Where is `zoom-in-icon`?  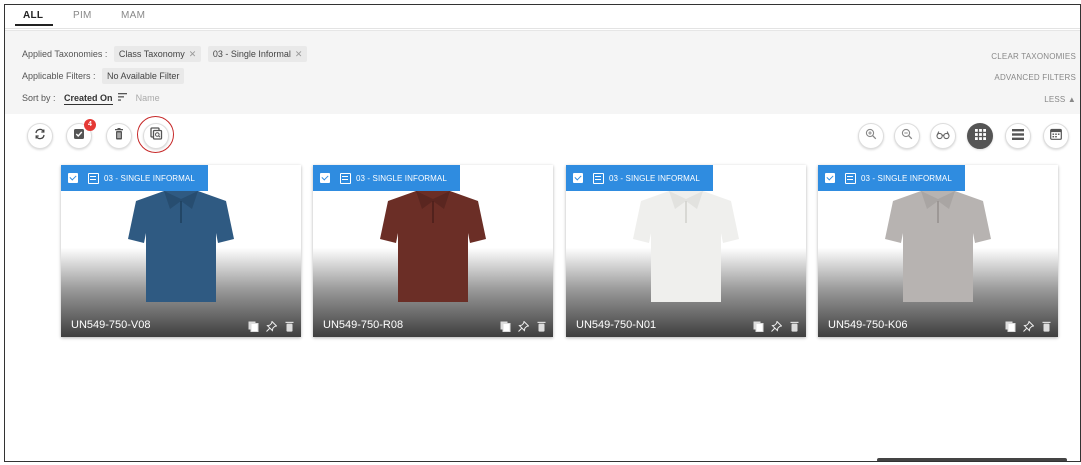 zoom-in-icon is located at coordinates (871, 136).